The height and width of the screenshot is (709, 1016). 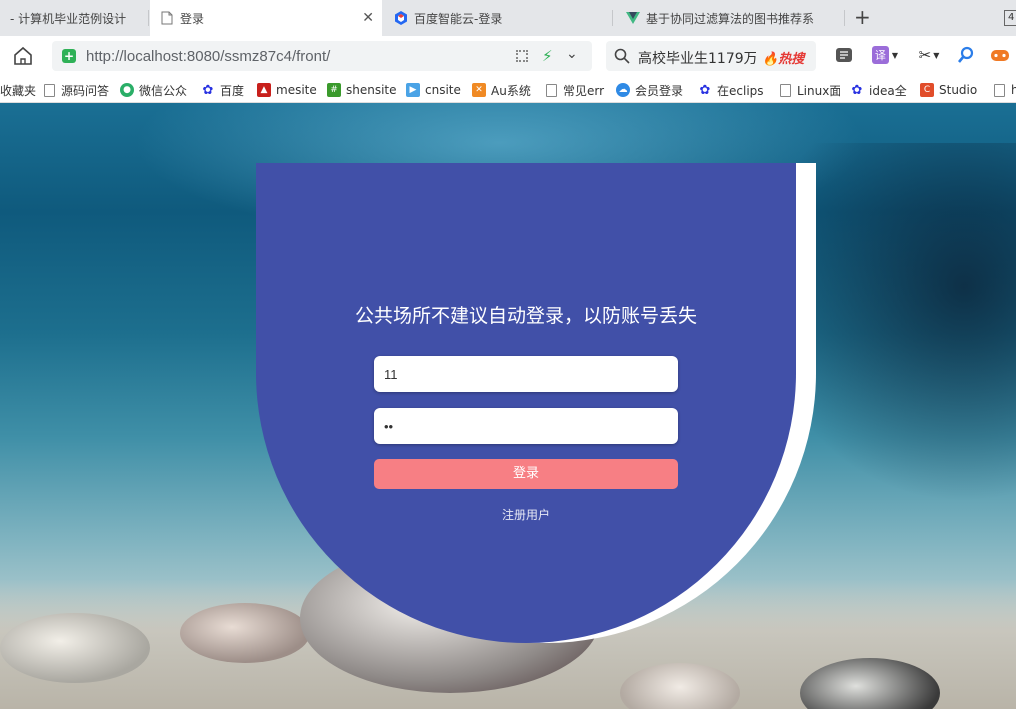 What do you see at coordinates (85, 90) in the screenshot?
I see `bookmark-label: 源码问答` at bounding box center [85, 90].